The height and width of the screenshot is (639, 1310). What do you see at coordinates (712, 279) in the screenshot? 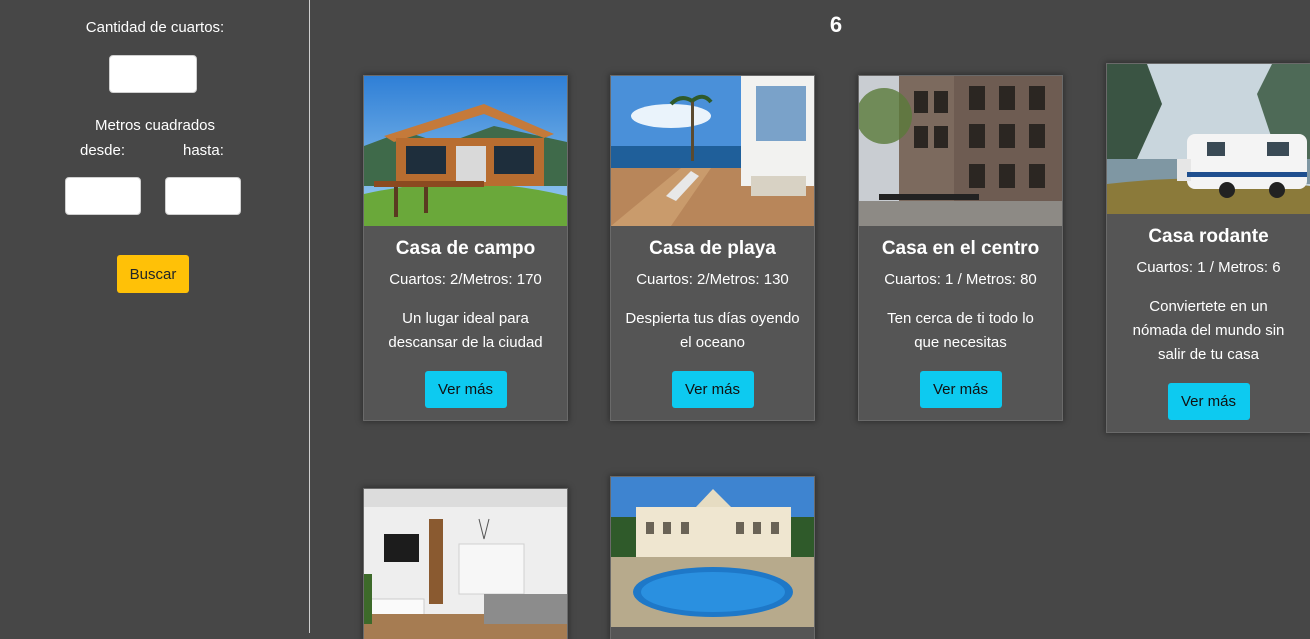
I see `card-meta: Cuartos: 2/Metros: 130` at bounding box center [712, 279].